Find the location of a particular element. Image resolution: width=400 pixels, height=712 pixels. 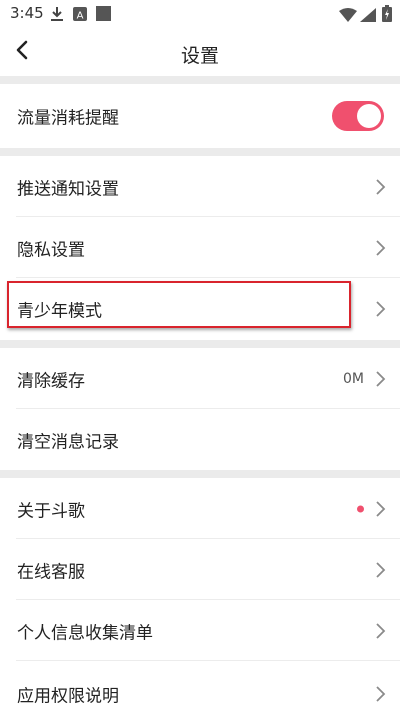

setting-label: 在线客服 is located at coordinates (51, 572).